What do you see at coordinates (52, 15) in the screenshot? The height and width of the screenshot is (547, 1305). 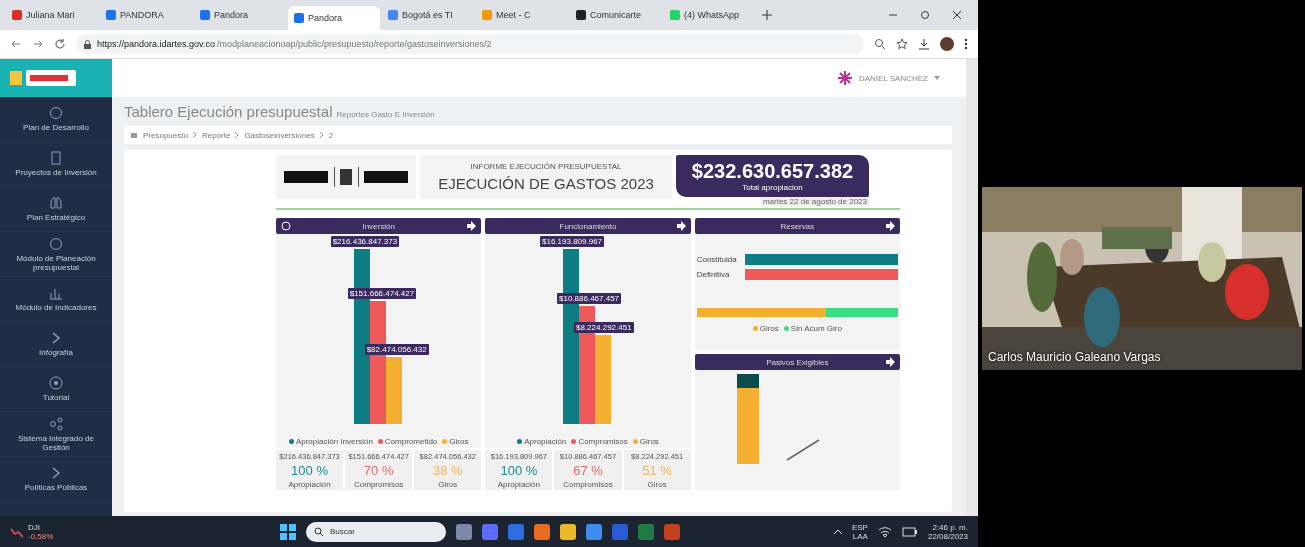 I see `browser-tab: Juliana Mari` at bounding box center [52, 15].